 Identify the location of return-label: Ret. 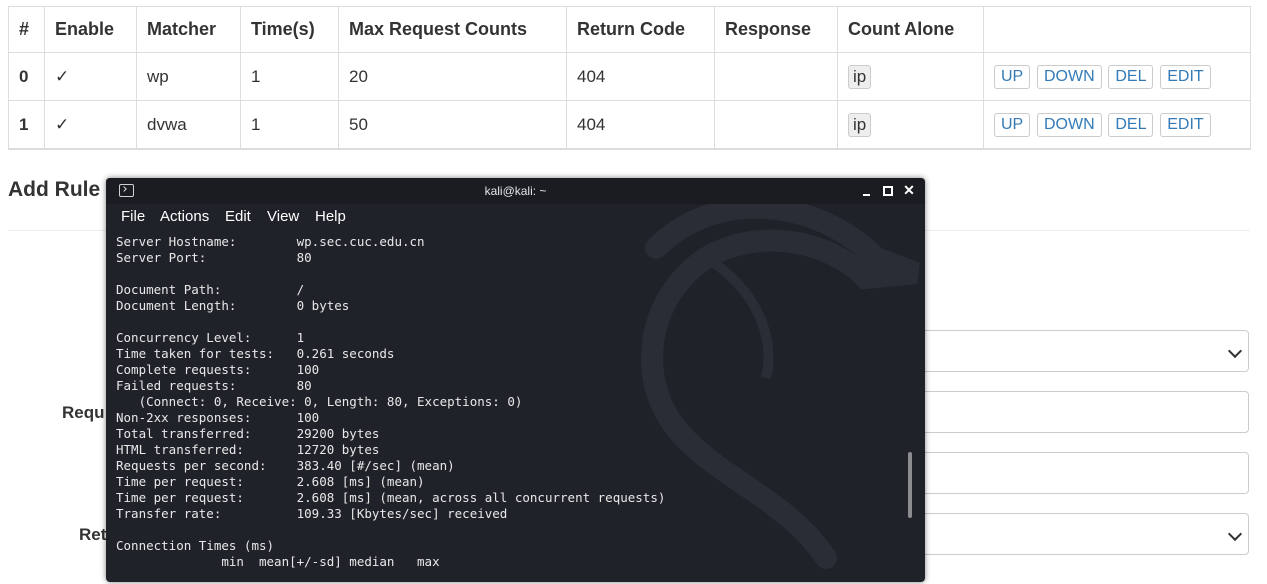
(93, 534).